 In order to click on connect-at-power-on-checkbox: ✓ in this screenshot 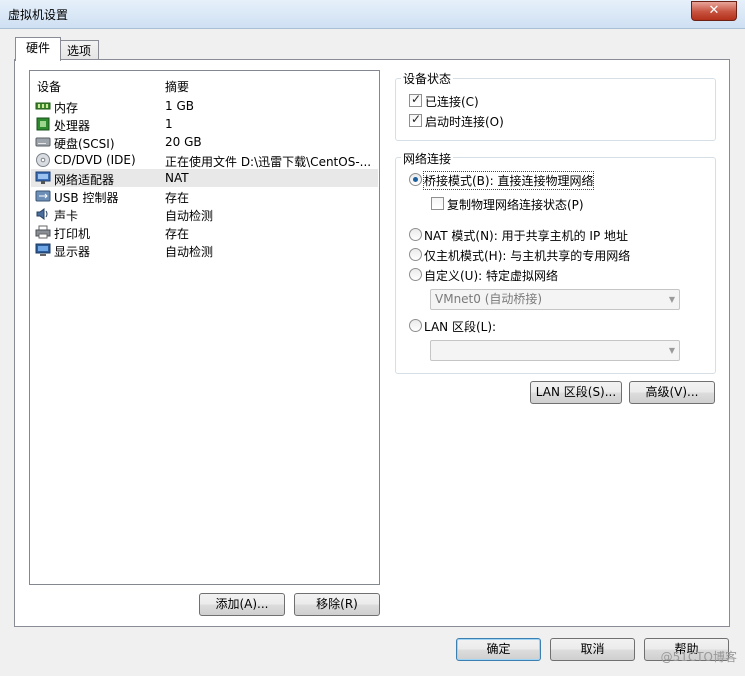, I will do `click(415, 119)`.